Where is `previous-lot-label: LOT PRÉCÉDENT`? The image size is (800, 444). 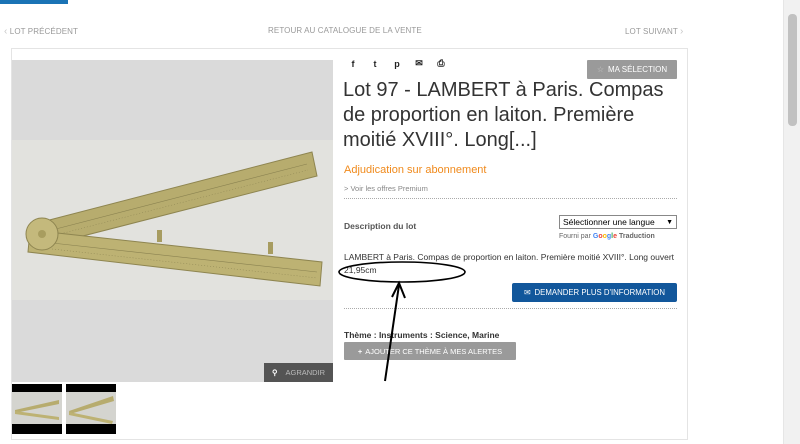 previous-lot-label: LOT PRÉCÉDENT is located at coordinates (44, 31).